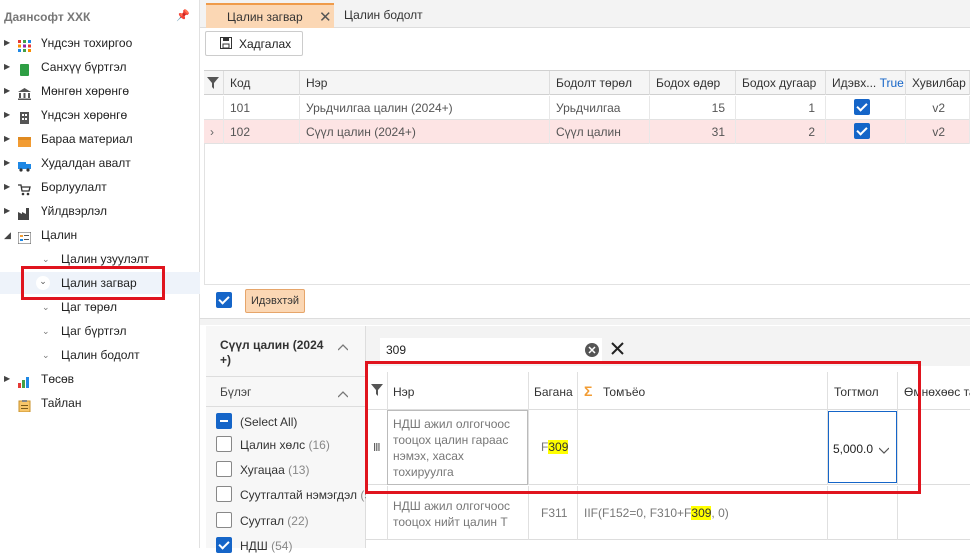 This screenshot has height=556, width=970. I want to click on filter-enable-checkbox, so click(224, 300).